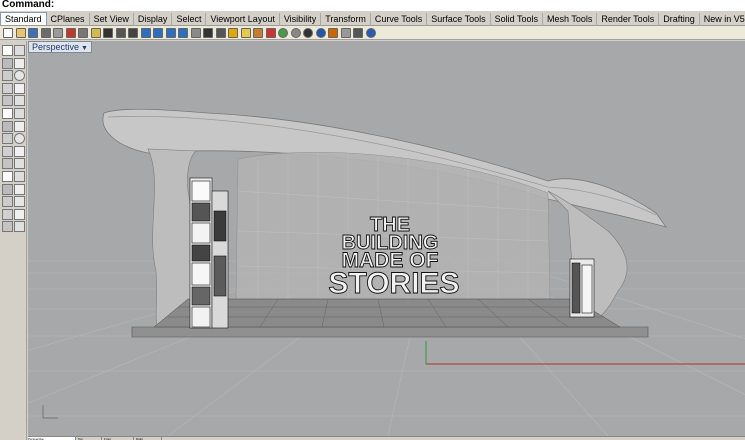  Describe the element at coordinates (393, 283) in the screenshot. I see `sign-line-4: STORIES` at that location.